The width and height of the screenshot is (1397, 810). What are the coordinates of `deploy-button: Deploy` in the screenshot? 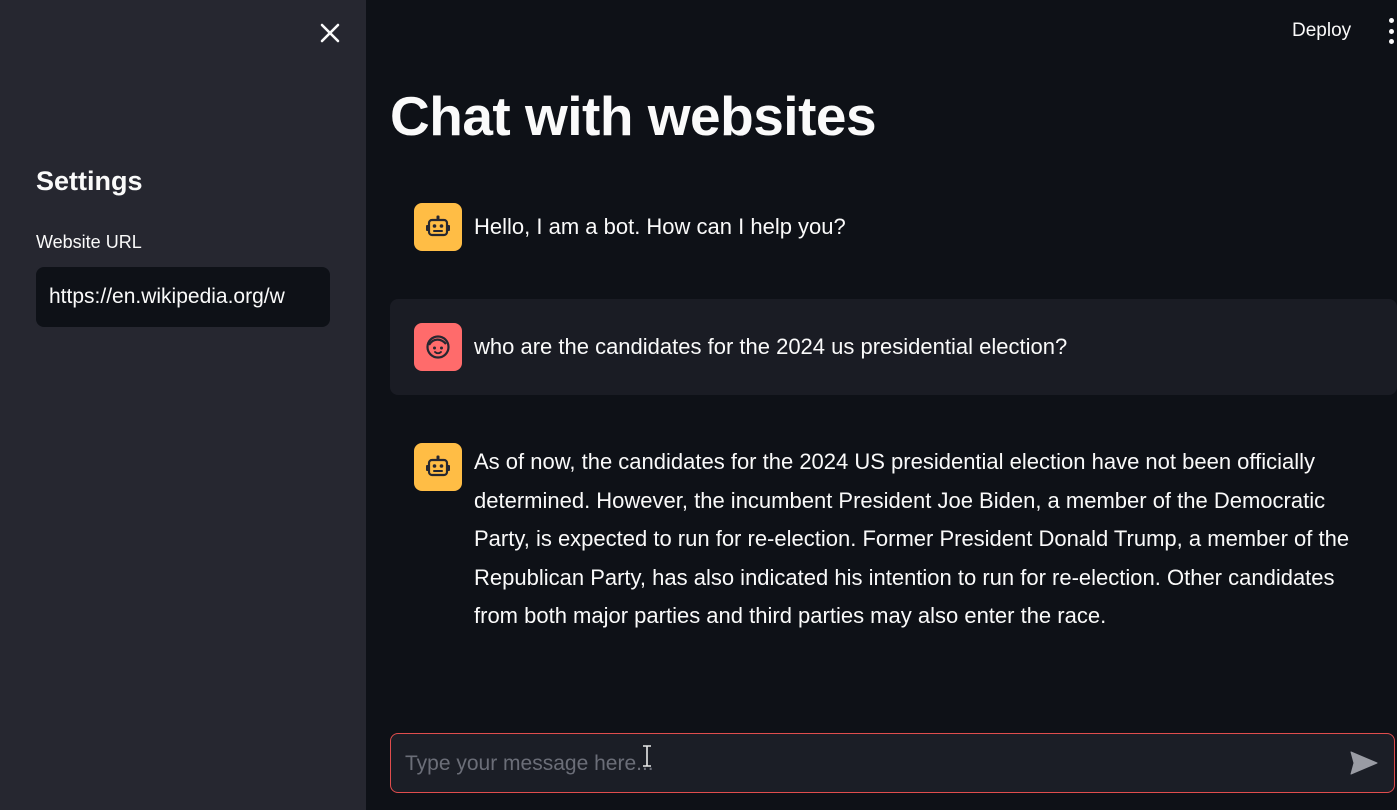 It's located at (1321, 31).